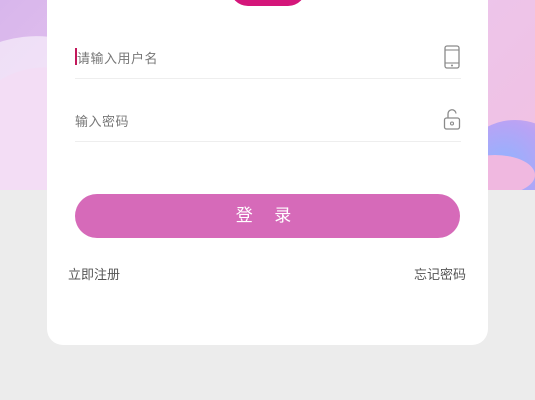  What do you see at coordinates (102, 122) in the screenshot?
I see `password-placeholder: 输入密码` at bounding box center [102, 122].